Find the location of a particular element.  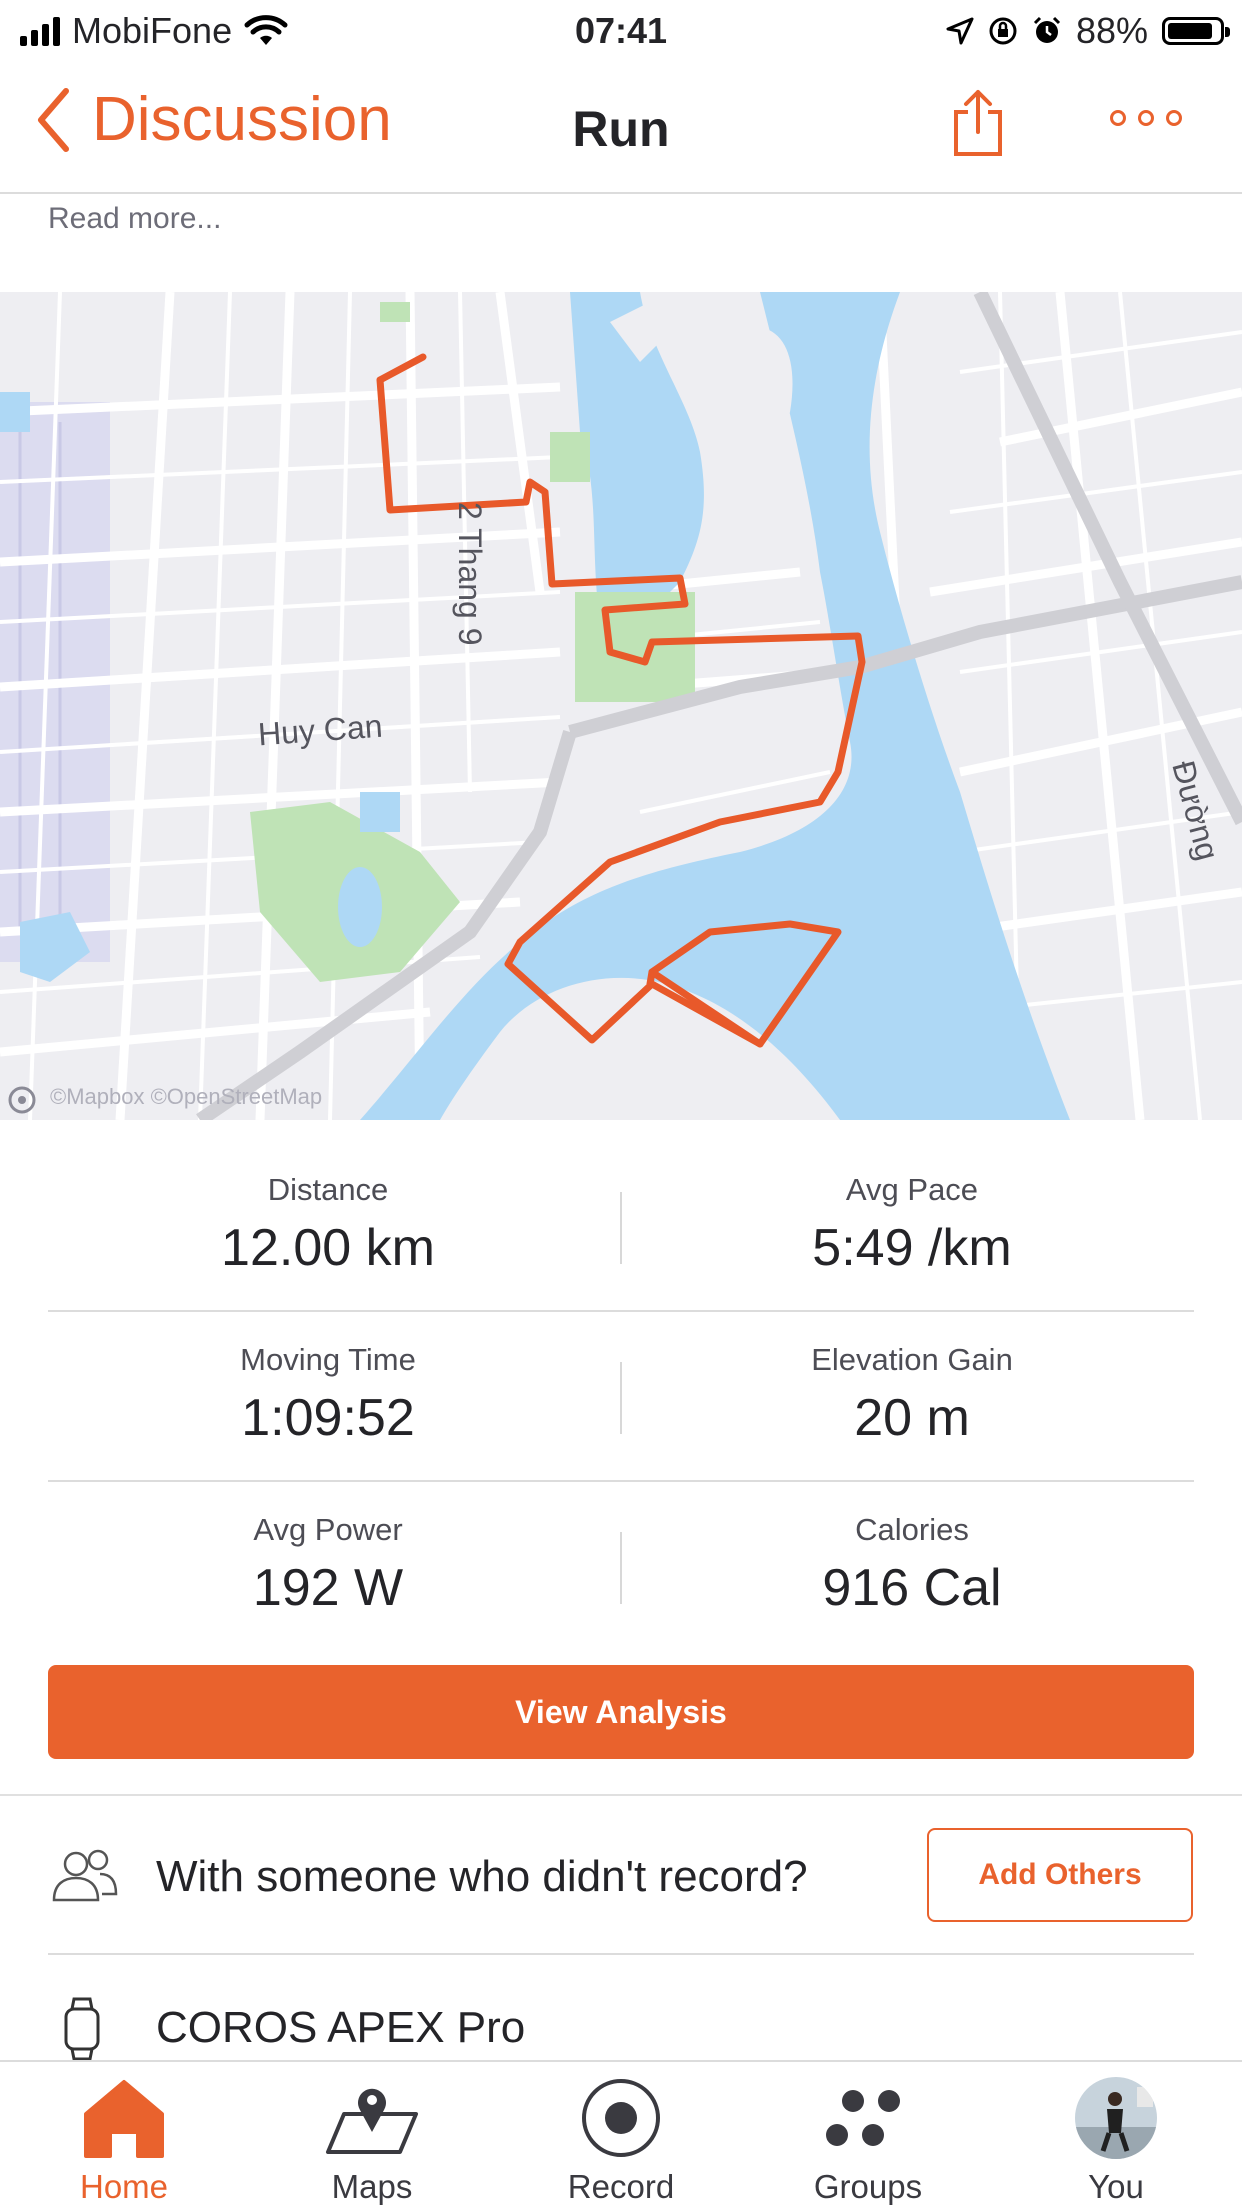

tab-bar: Home Maps Record Groups You is located at coordinates (621, 2135).